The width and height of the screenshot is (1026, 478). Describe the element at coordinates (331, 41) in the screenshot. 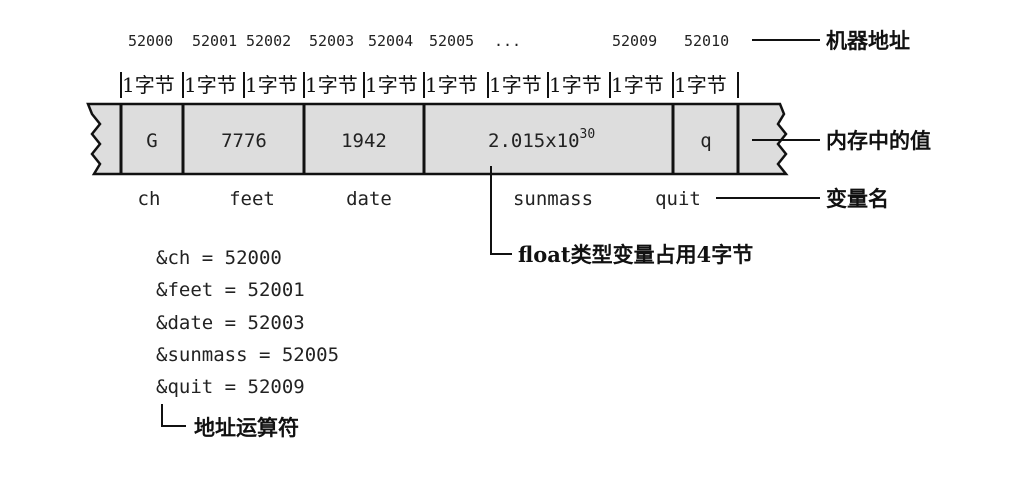

I see `address-52003: 52003` at that location.